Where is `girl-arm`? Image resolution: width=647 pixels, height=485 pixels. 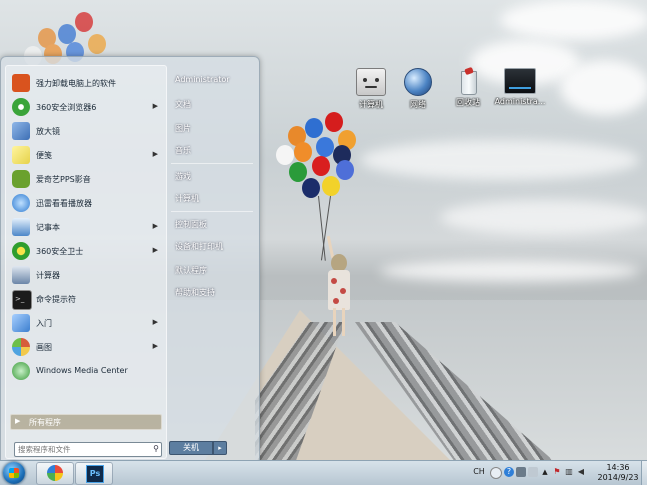
girl-arm is located at coordinates (330, 247).